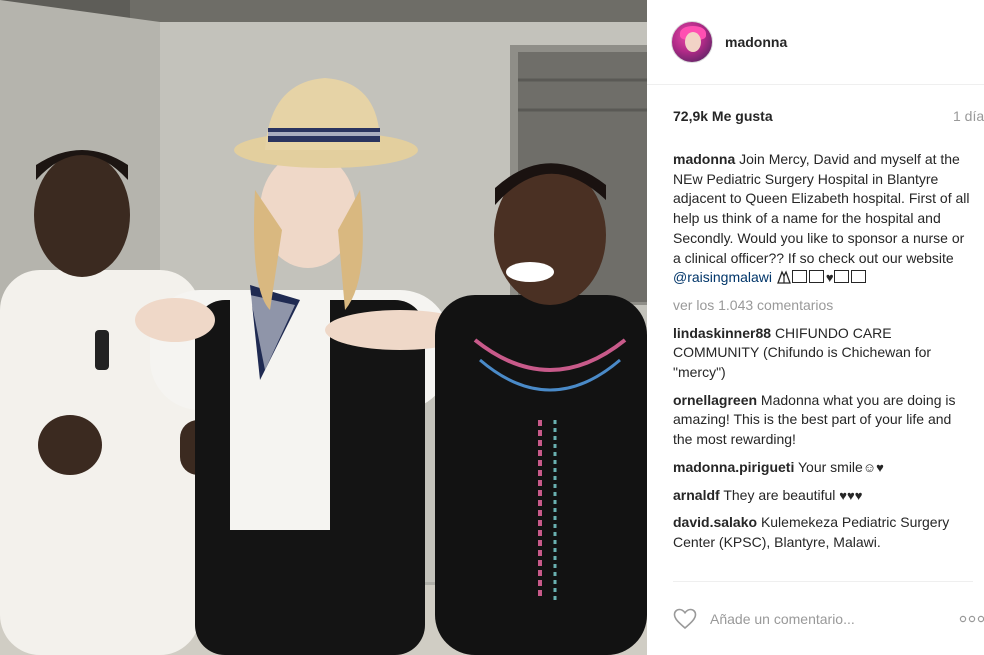 Image resolution: width=984 pixels, height=655 pixels. Describe the element at coordinates (756, 42) in the screenshot. I see `post-author-username: madonna` at that location.